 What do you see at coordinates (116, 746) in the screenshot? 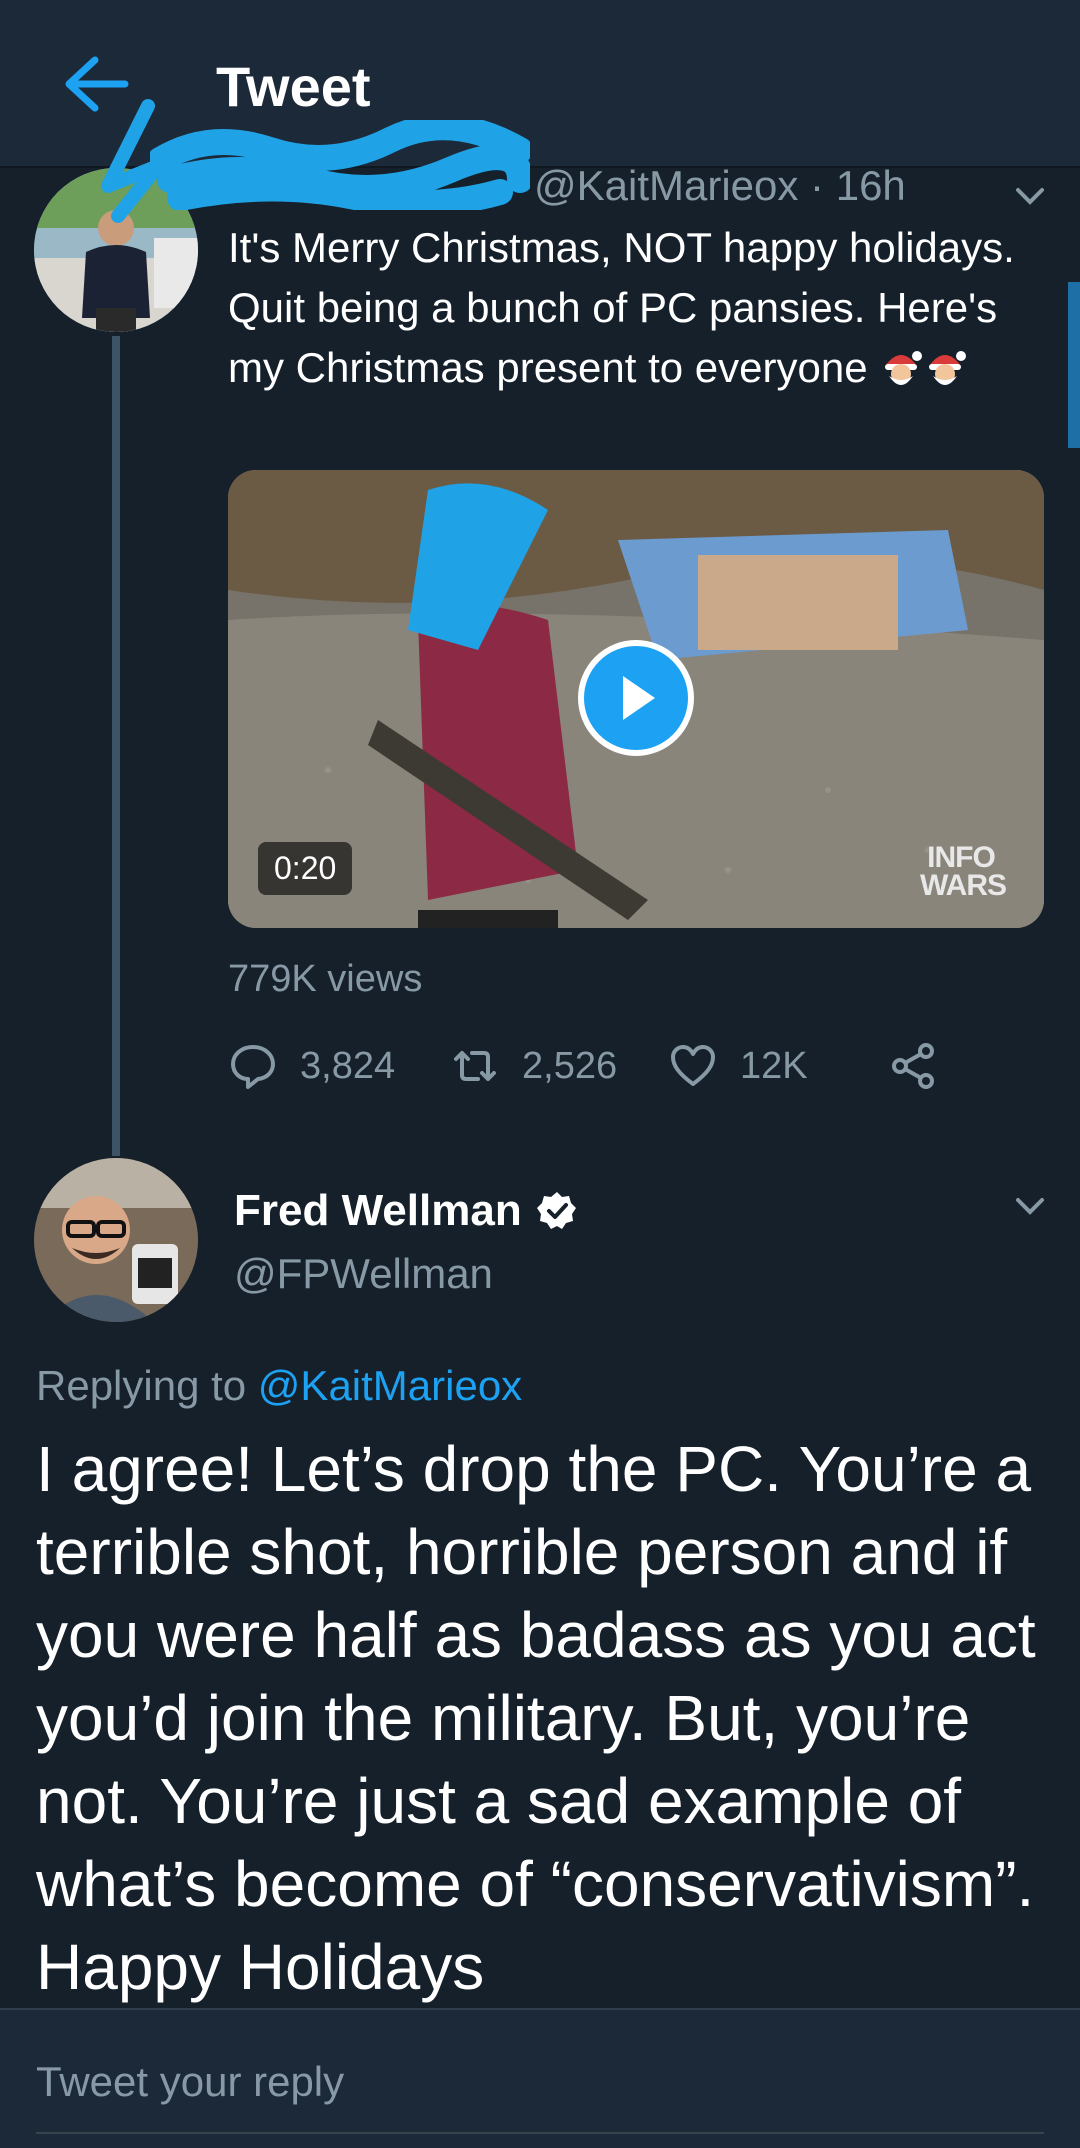
I see `thread-line` at bounding box center [116, 746].